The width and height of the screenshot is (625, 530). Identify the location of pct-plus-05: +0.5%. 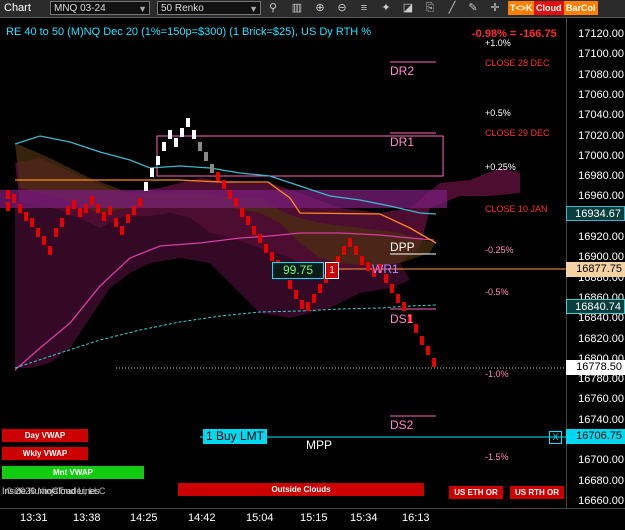
(498, 113).